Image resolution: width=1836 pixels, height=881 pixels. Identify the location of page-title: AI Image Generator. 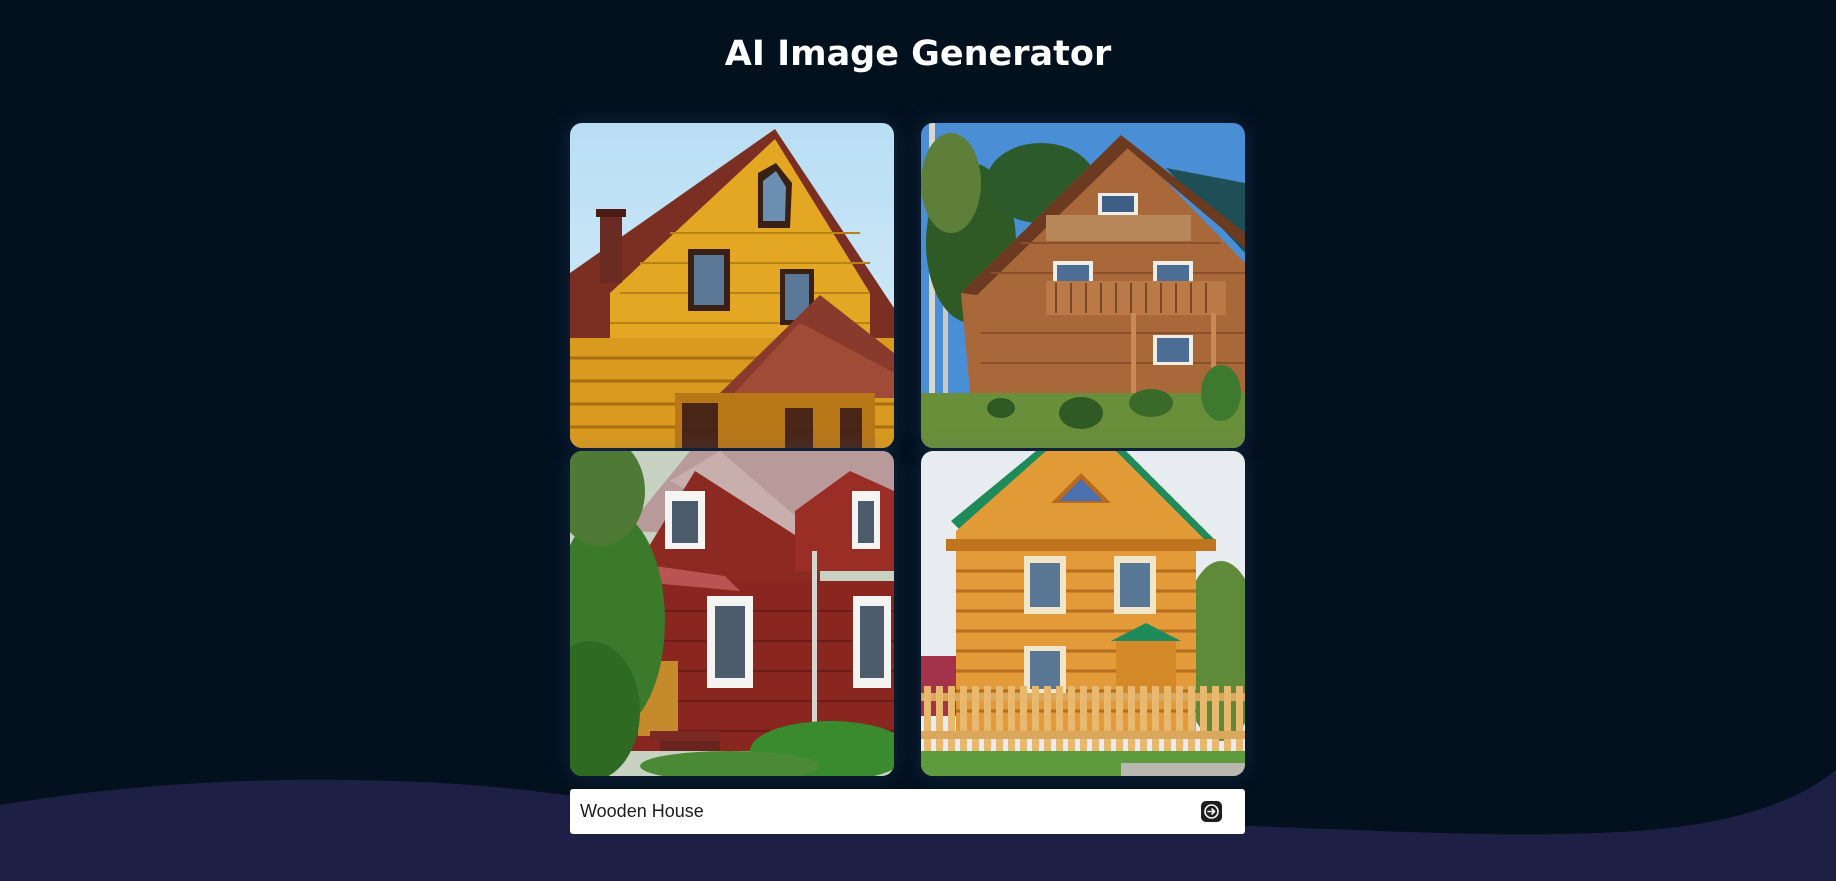
(918, 54).